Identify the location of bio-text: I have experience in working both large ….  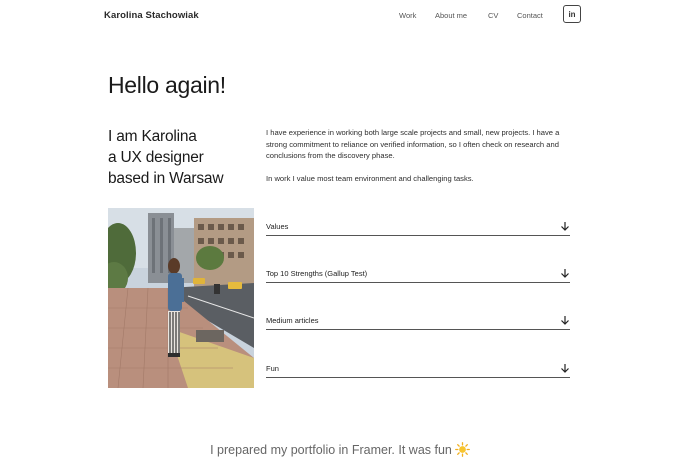
(421, 161).